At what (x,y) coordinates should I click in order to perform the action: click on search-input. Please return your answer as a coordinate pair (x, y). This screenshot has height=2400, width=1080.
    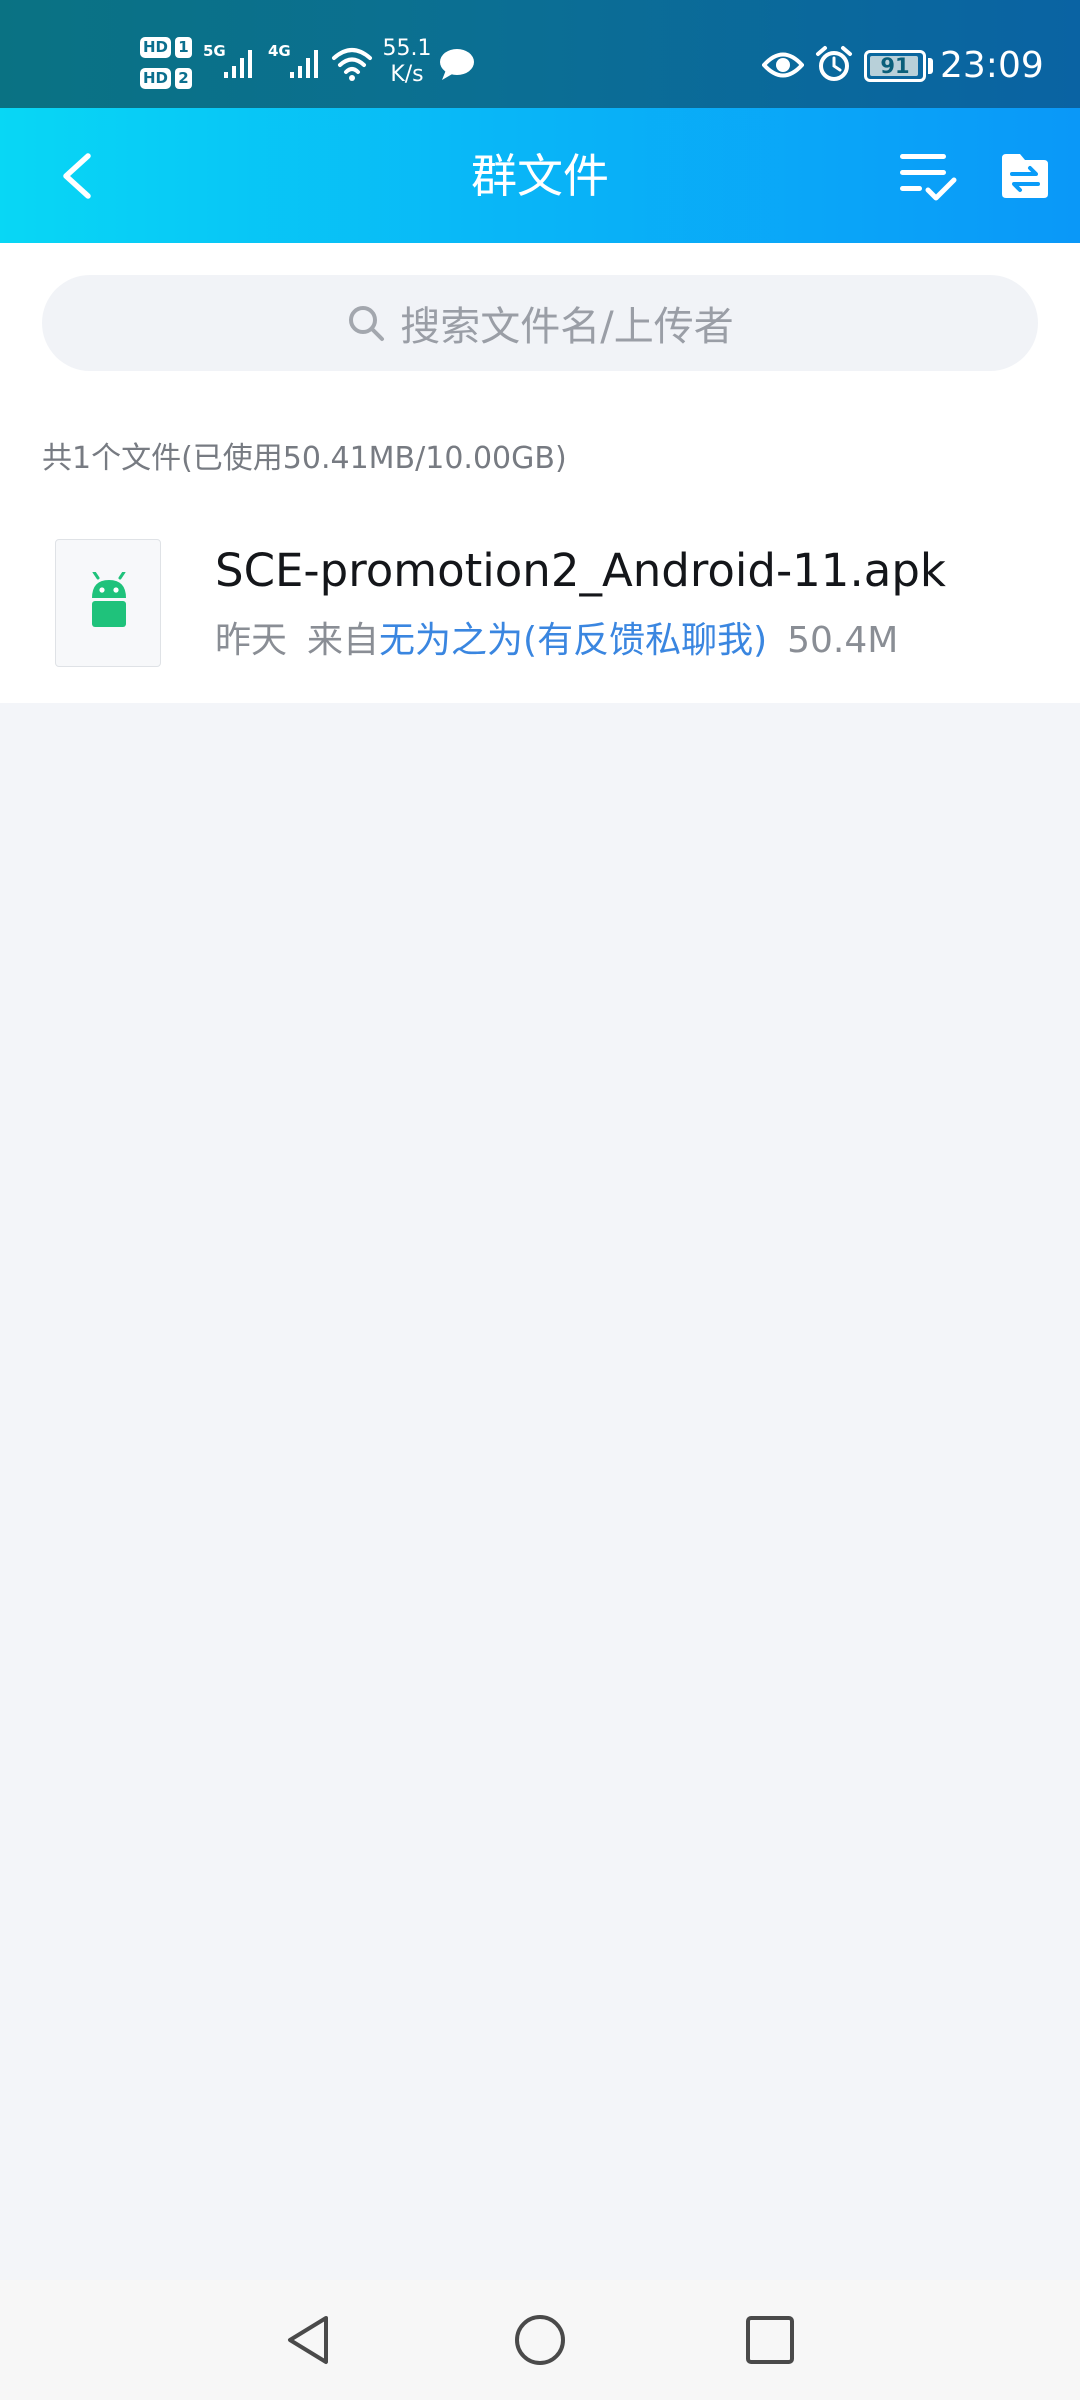
    Looking at the image, I should click on (540, 323).